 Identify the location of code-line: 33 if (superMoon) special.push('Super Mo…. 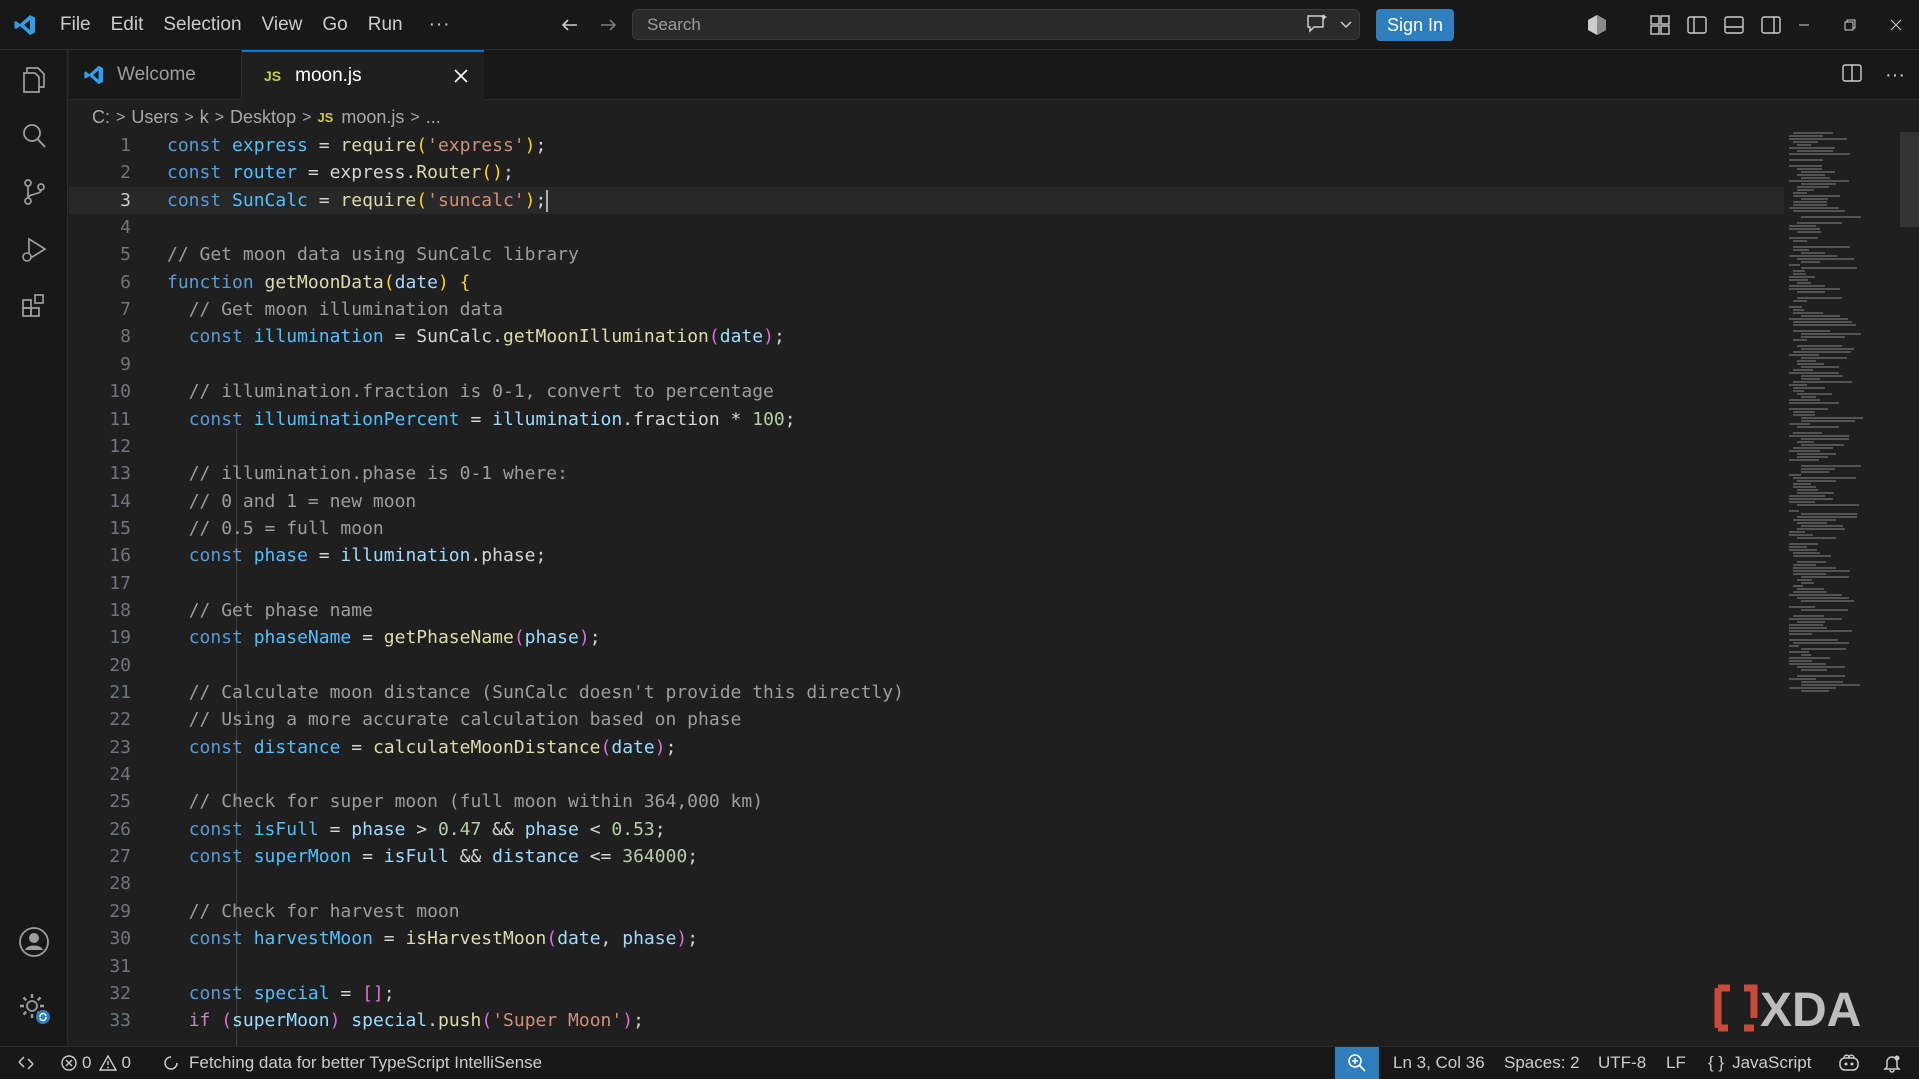
(926, 1020).